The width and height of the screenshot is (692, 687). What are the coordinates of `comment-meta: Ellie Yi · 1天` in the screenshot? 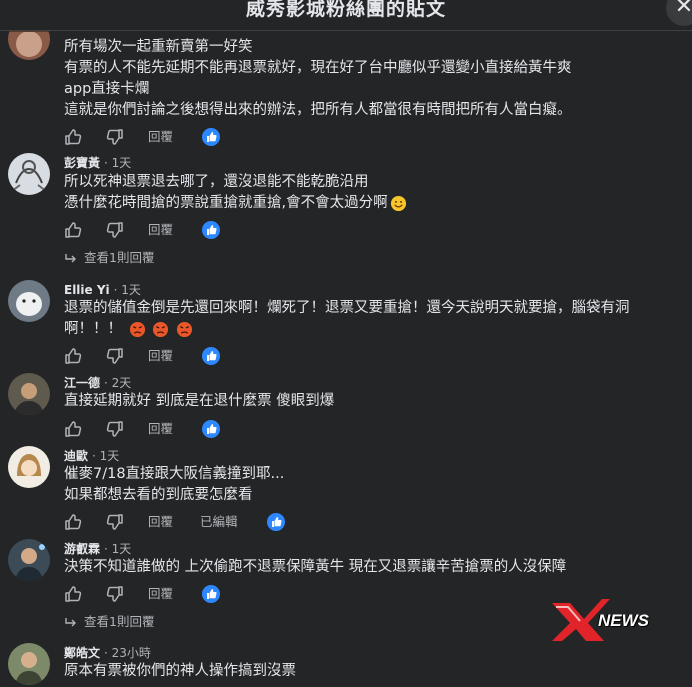 It's located at (102, 290).